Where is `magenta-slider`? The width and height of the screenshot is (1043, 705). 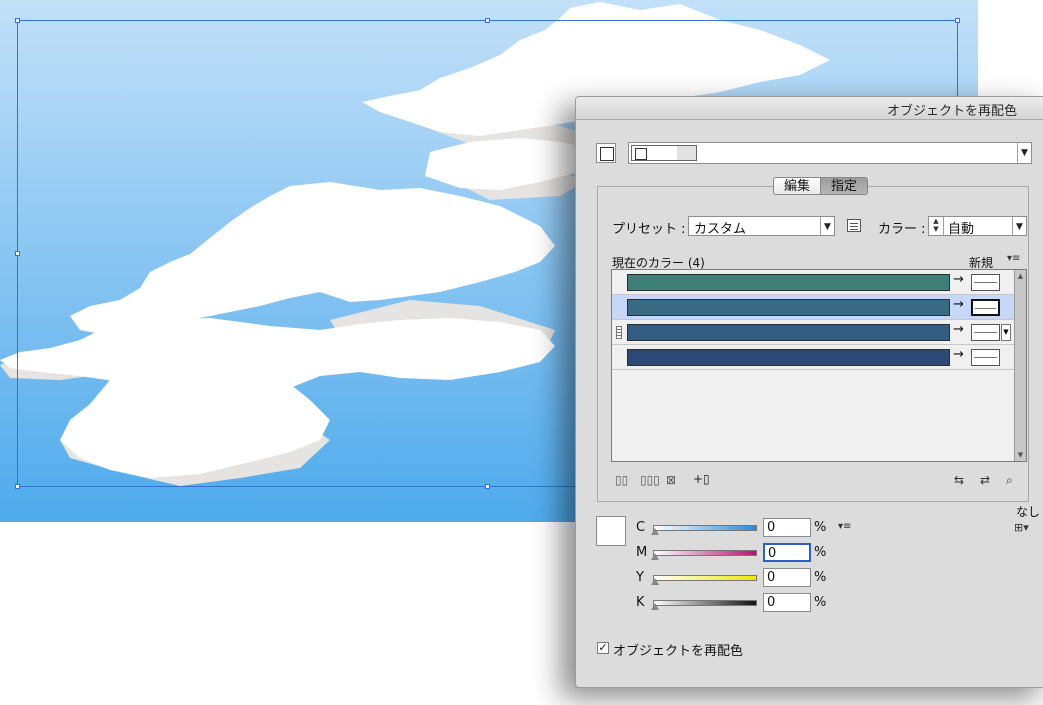
magenta-slider is located at coordinates (705, 553).